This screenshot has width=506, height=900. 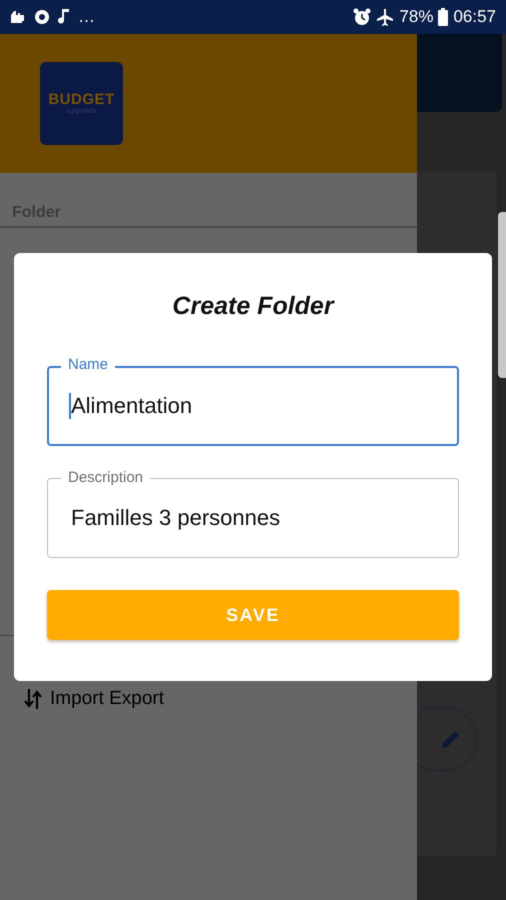 What do you see at coordinates (130, 406) in the screenshot?
I see `field-value: Alimentation` at bounding box center [130, 406].